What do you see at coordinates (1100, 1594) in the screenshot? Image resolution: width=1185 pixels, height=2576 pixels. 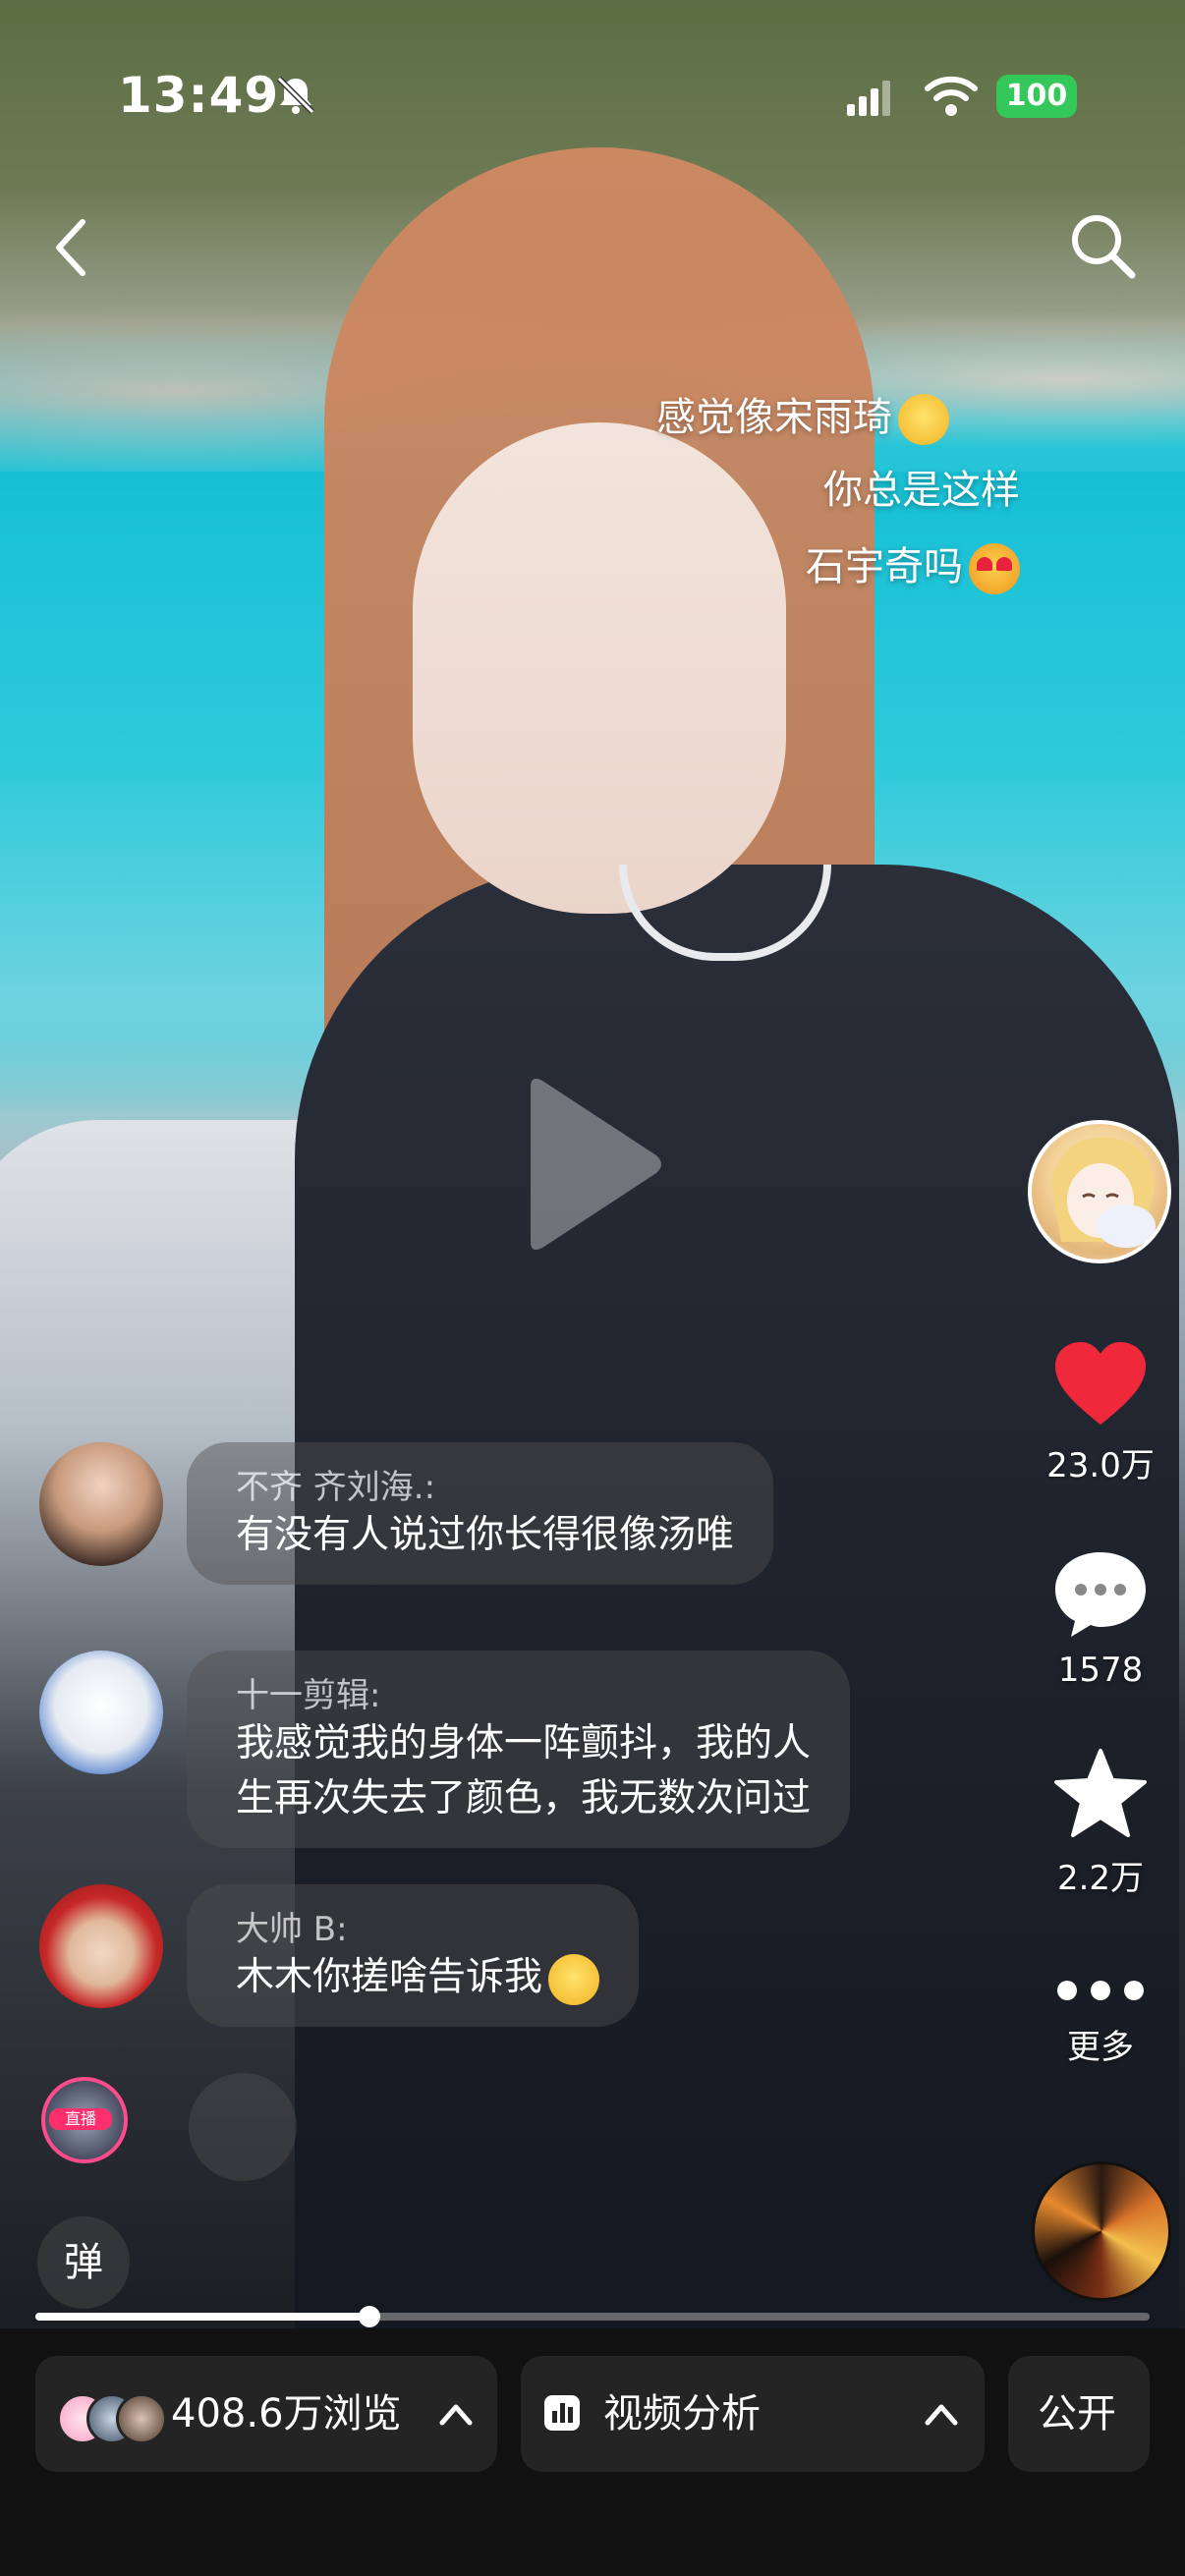 I see `comment-bubble-icon` at bounding box center [1100, 1594].